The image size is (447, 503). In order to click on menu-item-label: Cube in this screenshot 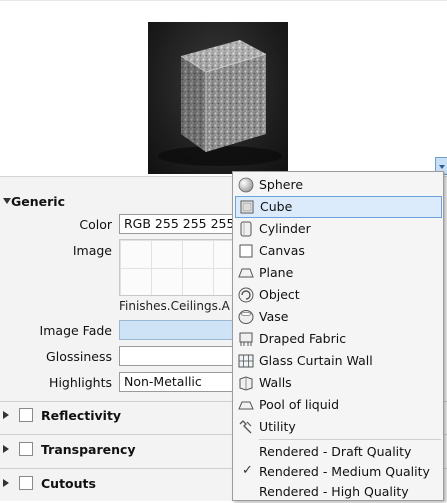, I will do `click(276, 206)`.